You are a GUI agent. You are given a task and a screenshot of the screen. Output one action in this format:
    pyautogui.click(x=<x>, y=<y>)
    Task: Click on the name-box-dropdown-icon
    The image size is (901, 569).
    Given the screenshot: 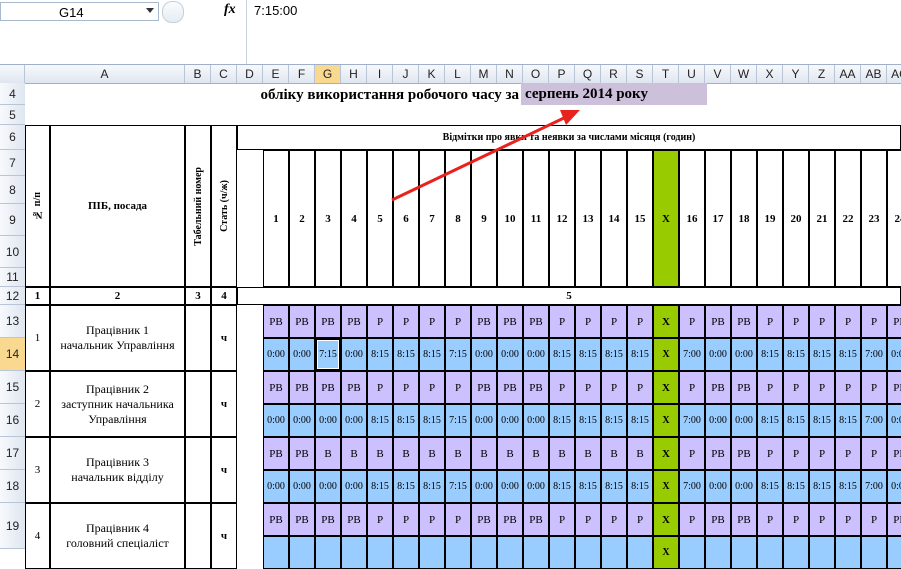 What is the action you would take?
    pyautogui.click(x=150, y=10)
    